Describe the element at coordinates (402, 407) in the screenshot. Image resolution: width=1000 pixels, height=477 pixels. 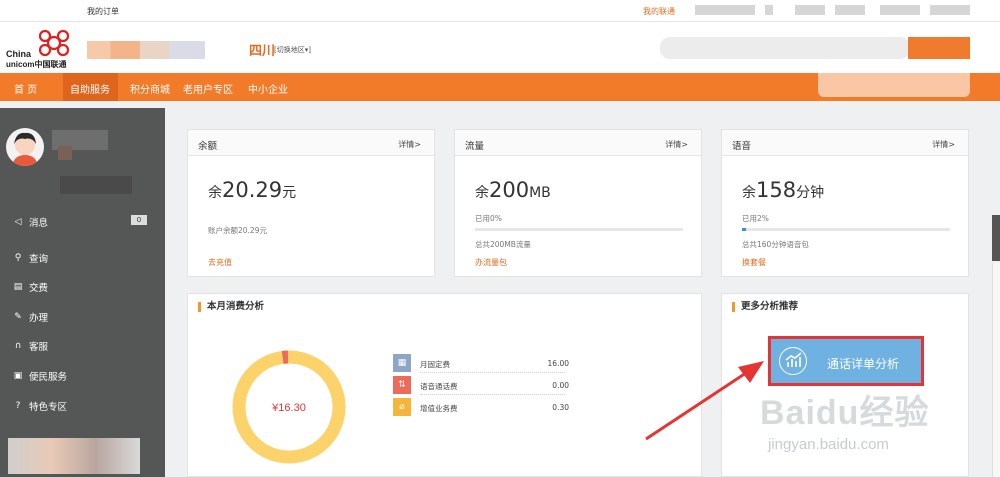
I see `clip-icon: ⌀` at that location.